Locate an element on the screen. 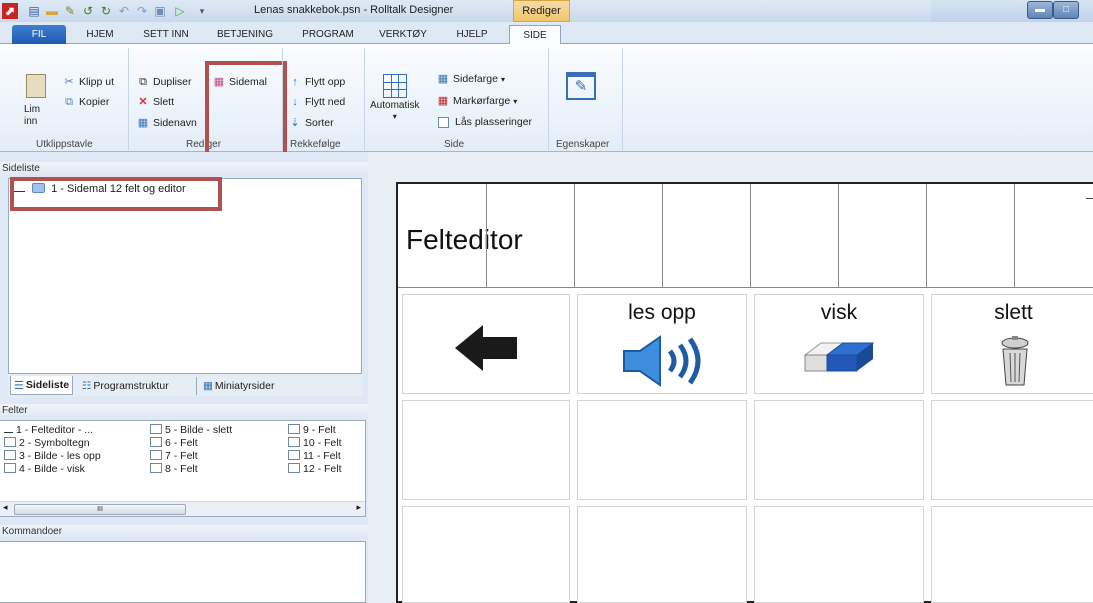  field-item: 8 - Felt is located at coordinates (174, 469).